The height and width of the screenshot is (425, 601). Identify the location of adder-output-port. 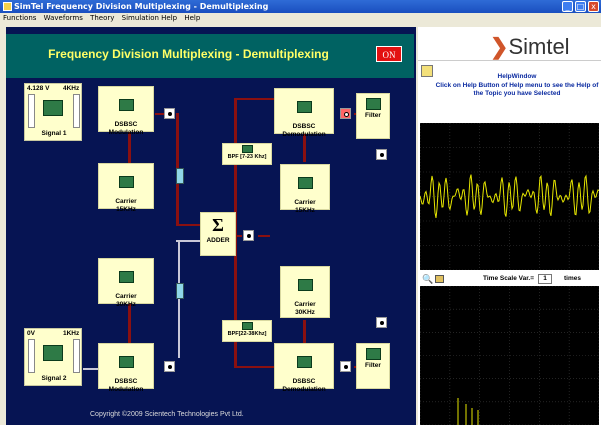
(248, 235).